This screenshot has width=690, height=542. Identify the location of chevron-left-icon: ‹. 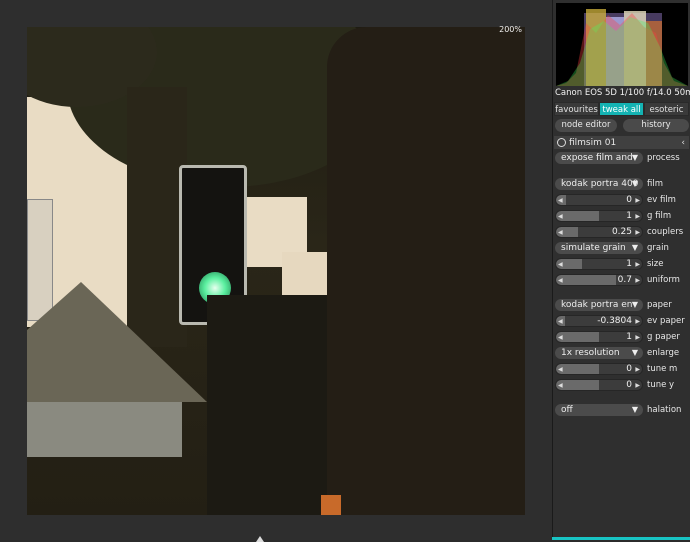
(683, 143).